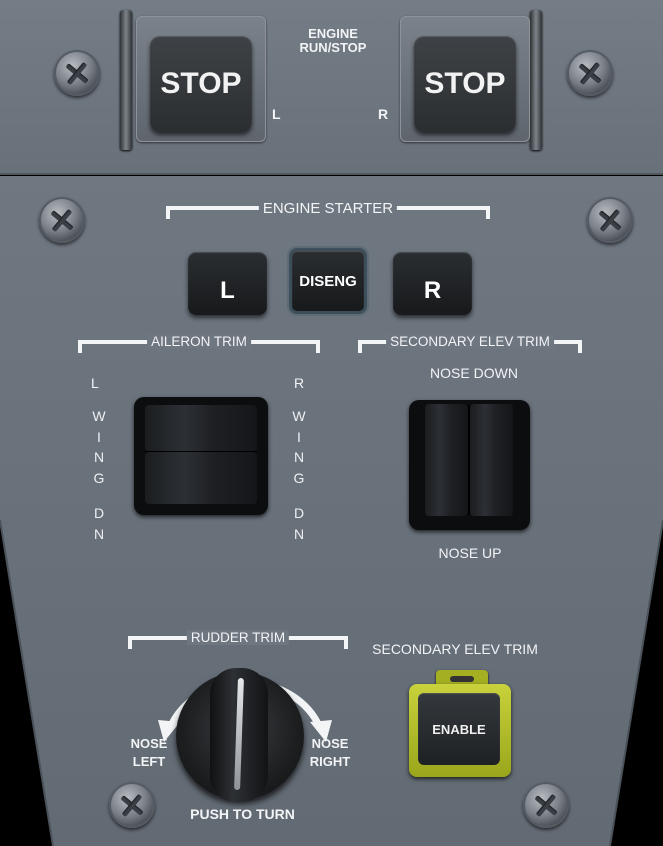  I want to click on engine-starter-title: ENGINE STARTER, so click(328, 208).